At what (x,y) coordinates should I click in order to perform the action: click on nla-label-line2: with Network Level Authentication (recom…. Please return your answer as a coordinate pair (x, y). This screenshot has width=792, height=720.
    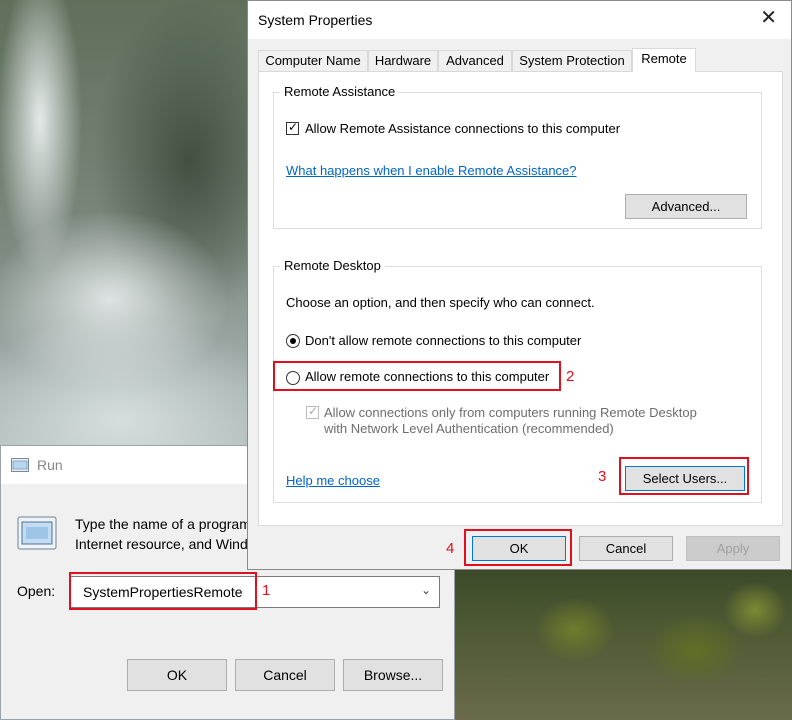
    Looking at the image, I should click on (469, 428).